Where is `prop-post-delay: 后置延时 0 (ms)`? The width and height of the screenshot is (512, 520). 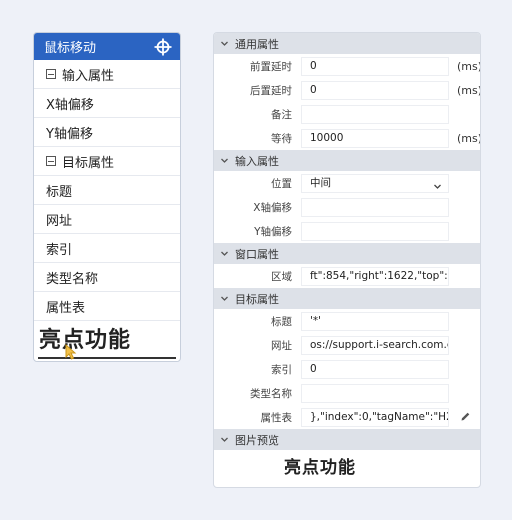
prop-post-delay: 后置延时 0 (ms) is located at coordinates (347, 90).